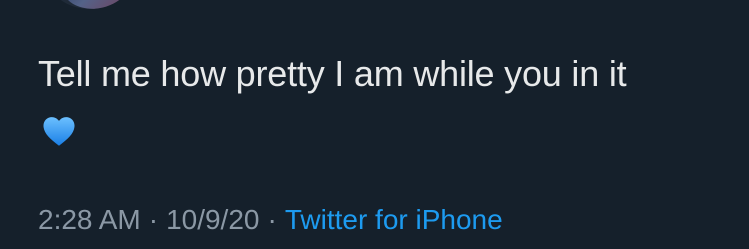 This screenshot has height=249, width=749. What do you see at coordinates (94, 4) in the screenshot?
I see `avatar-image` at bounding box center [94, 4].